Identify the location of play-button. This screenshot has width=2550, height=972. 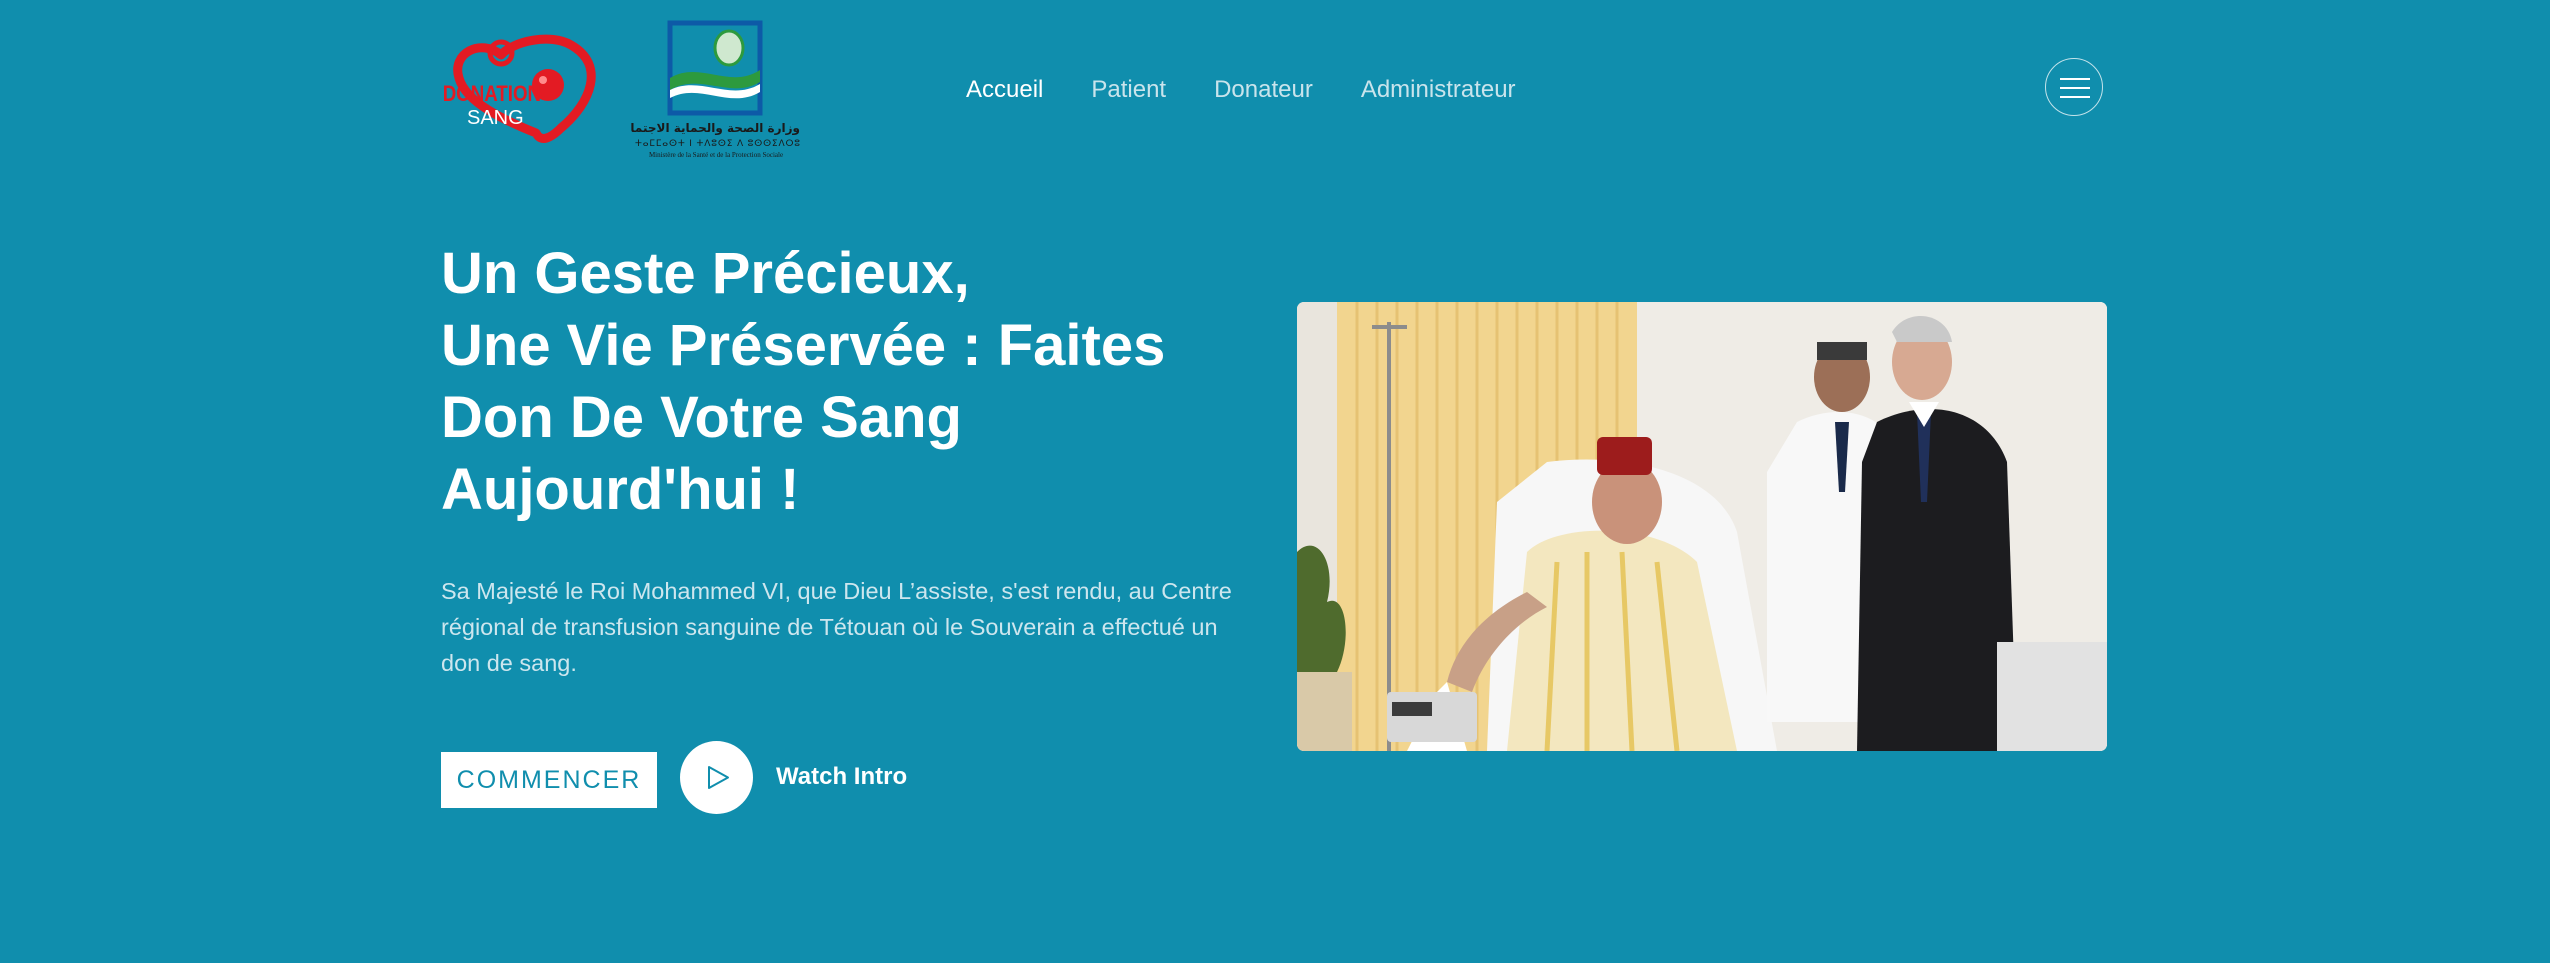
(716, 777).